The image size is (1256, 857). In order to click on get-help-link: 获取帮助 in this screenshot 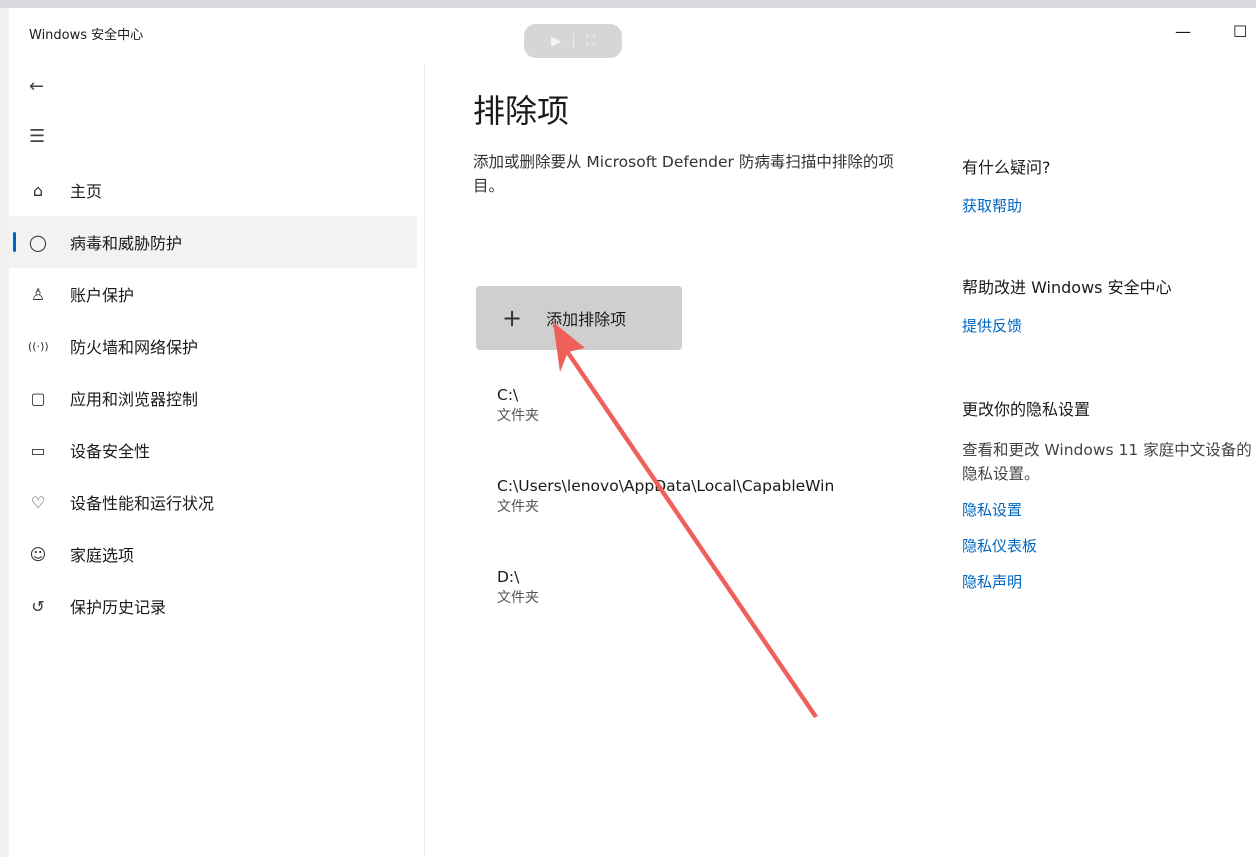, I will do `click(1109, 206)`.